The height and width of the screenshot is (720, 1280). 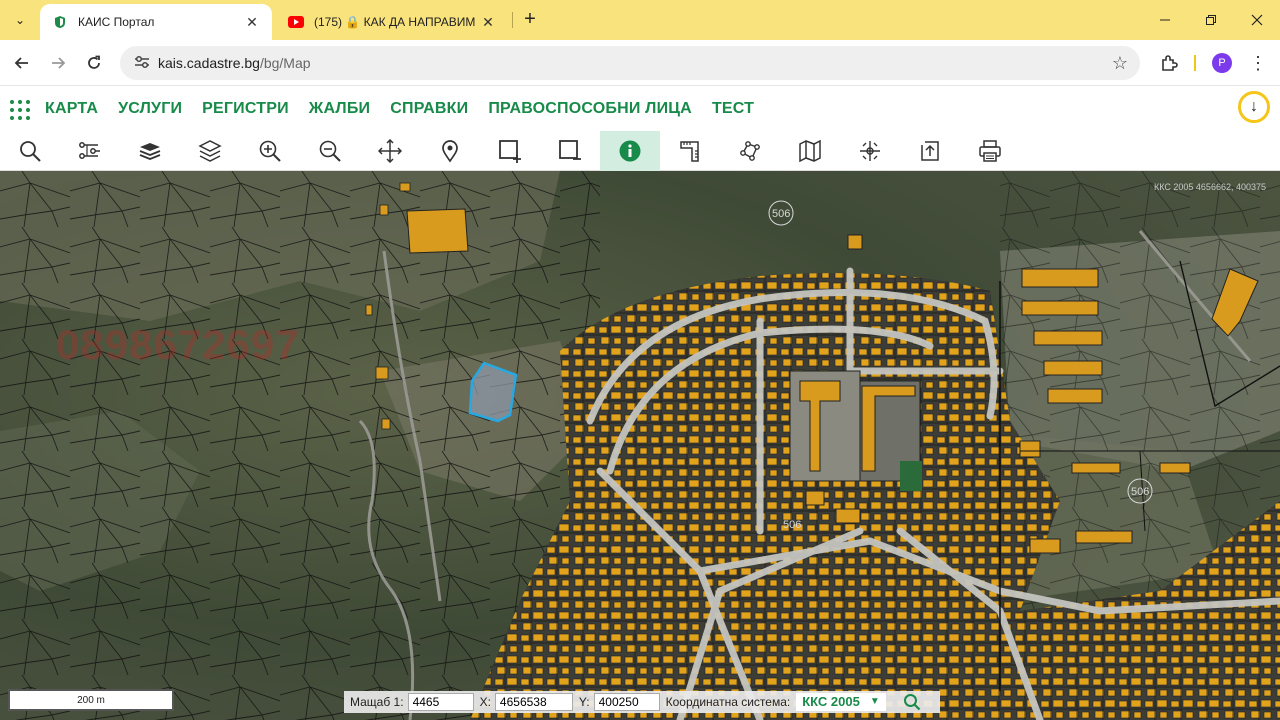 I want to click on selected-parcel, so click(x=493, y=392).